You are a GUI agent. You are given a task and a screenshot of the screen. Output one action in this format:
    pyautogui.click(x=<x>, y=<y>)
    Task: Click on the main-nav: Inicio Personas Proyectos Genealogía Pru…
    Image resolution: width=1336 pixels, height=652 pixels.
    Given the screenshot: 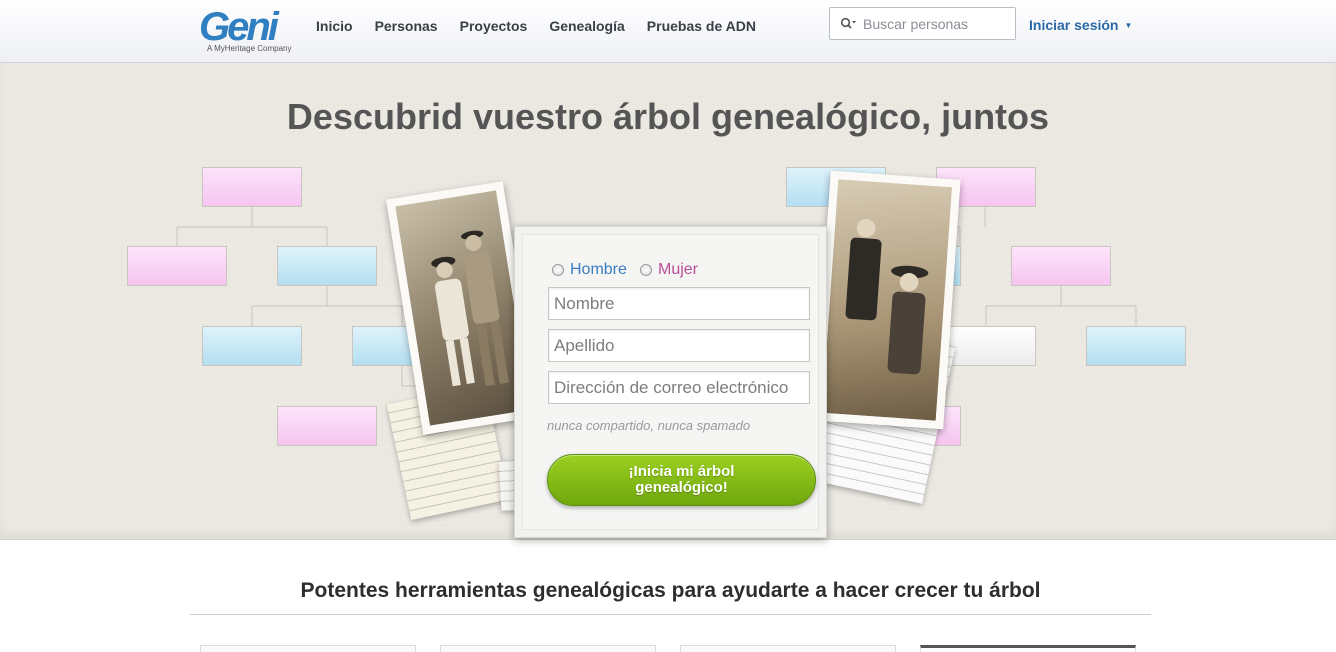 What is the action you would take?
    pyautogui.click(x=547, y=26)
    